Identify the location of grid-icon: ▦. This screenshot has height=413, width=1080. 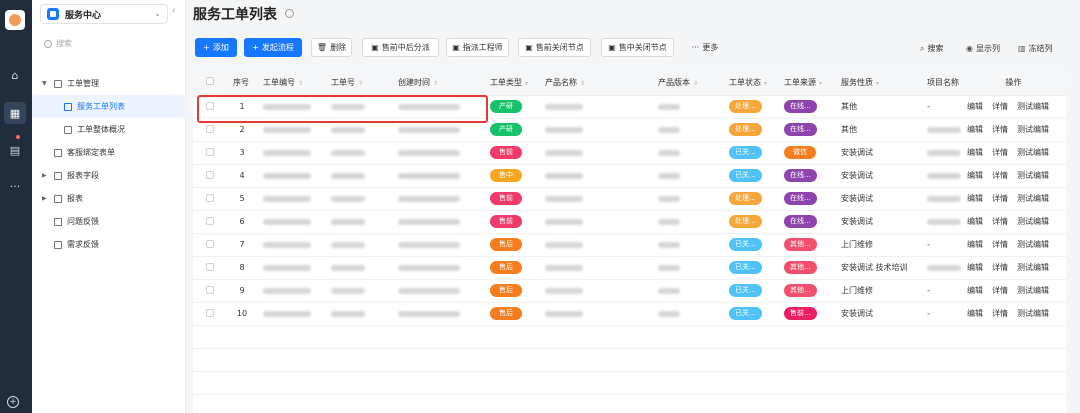
(15, 113).